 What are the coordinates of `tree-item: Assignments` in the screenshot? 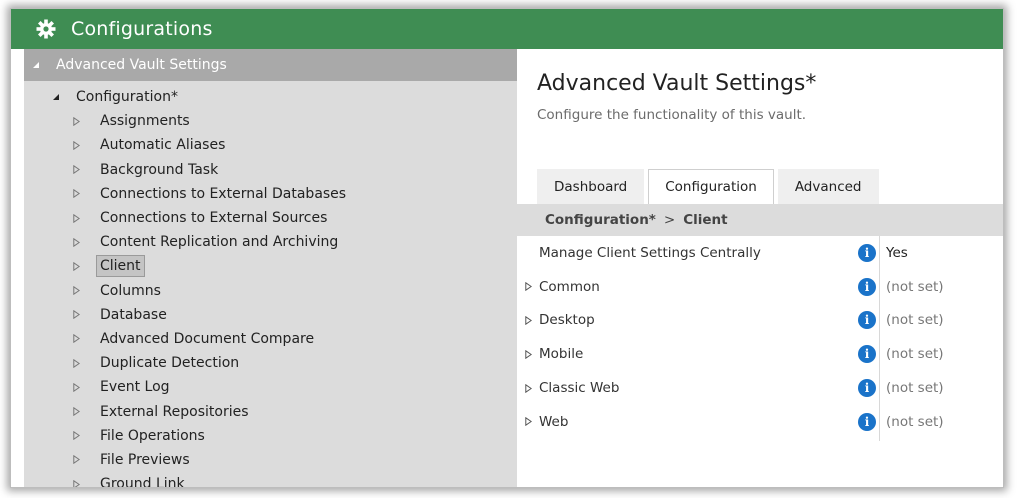 It's located at (270, 121).